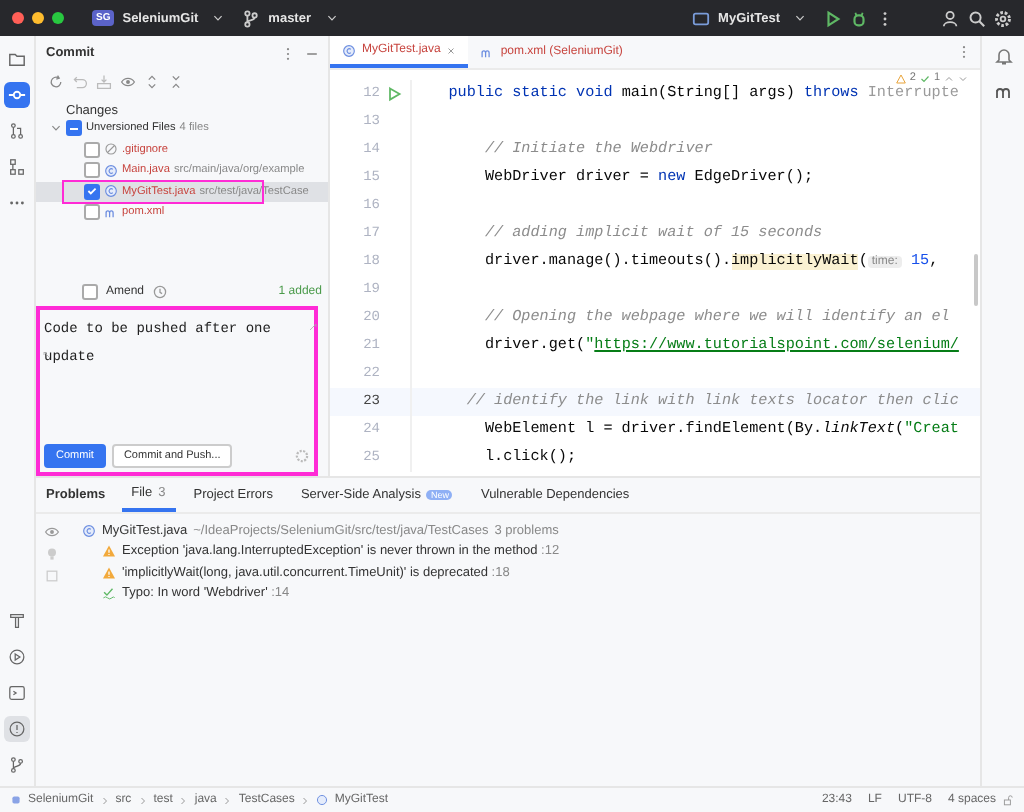 This screenshot has width=1024, height=812. I want to click on refresh-icon, so click(56, 82).